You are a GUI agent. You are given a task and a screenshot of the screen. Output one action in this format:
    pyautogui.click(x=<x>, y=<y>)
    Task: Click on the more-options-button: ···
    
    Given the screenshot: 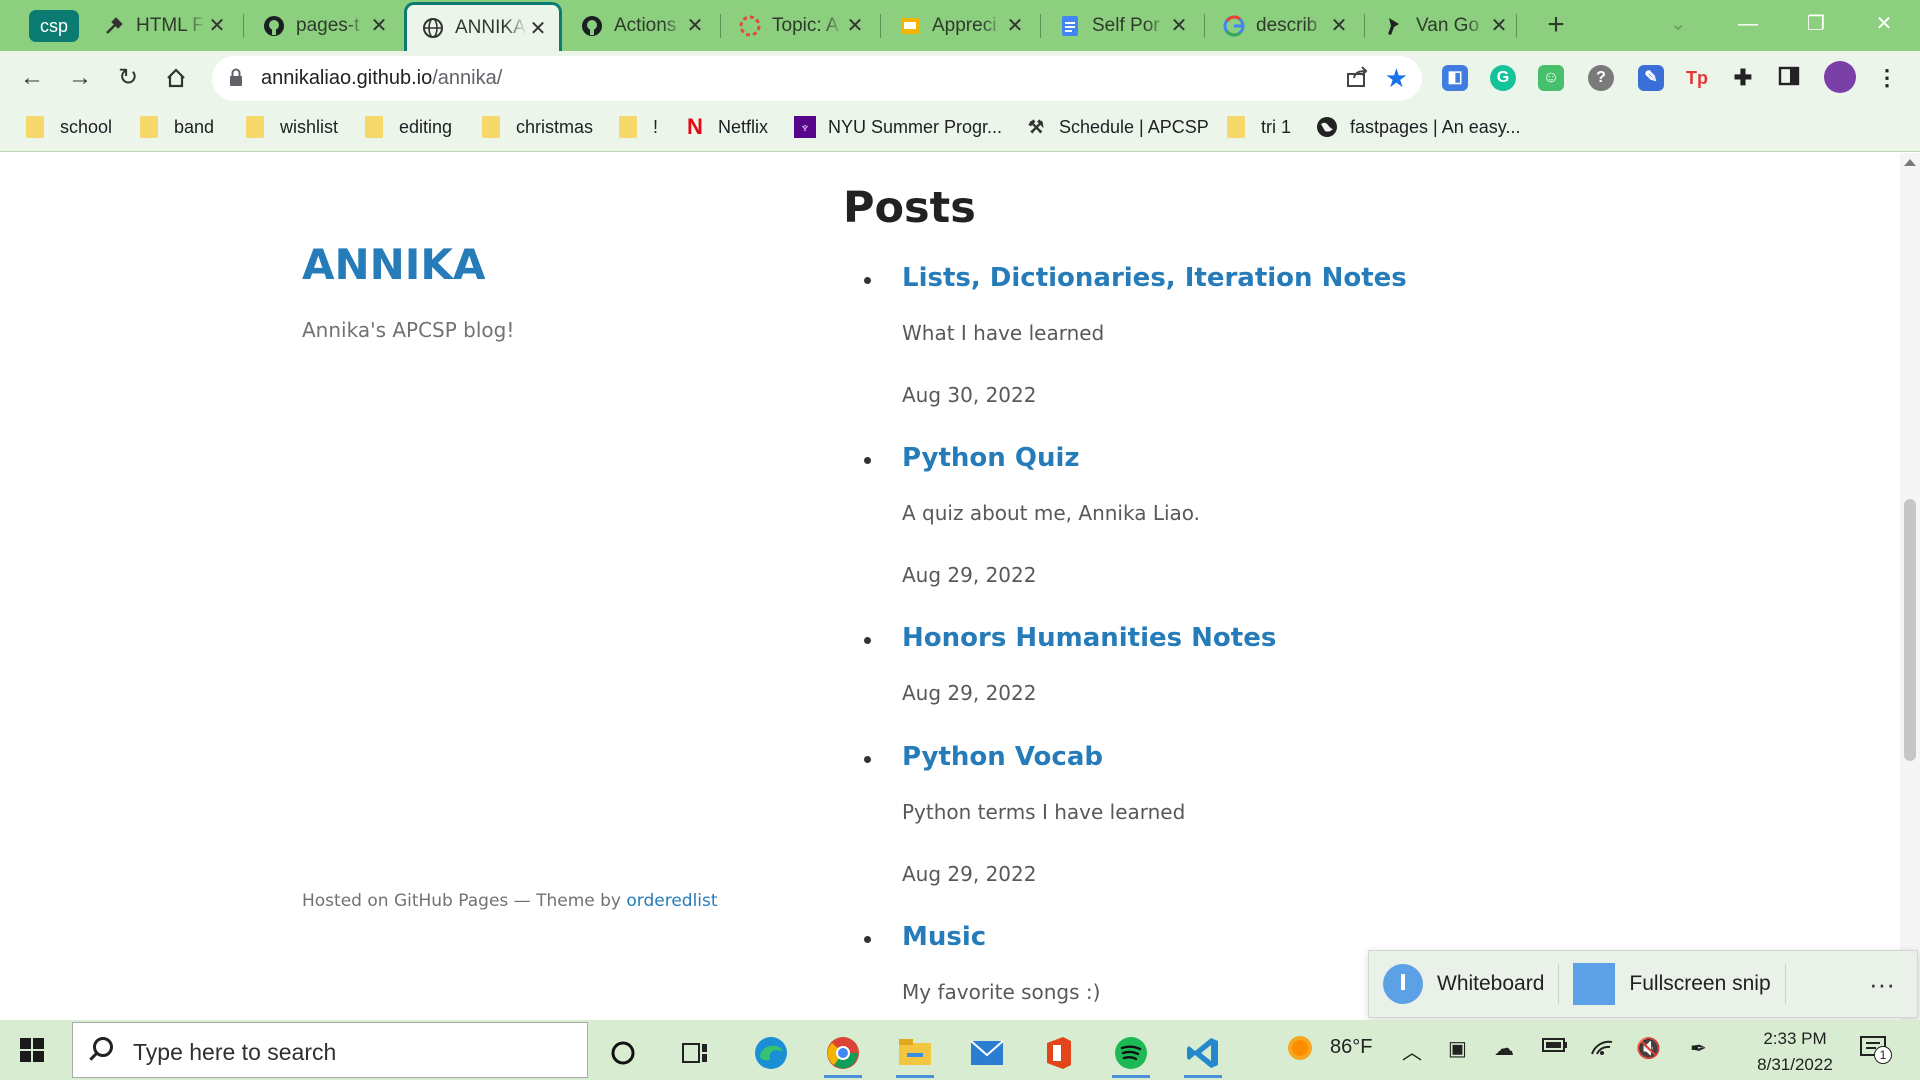 What is the action you would take?
    pyautogui.click(x=1882, y=984)
    